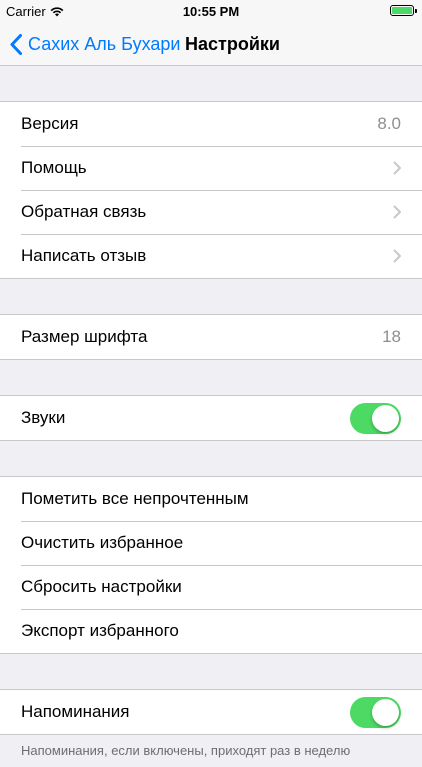  I want to click on status-bar: Carrier 10:55 PM, so click(211, 11).